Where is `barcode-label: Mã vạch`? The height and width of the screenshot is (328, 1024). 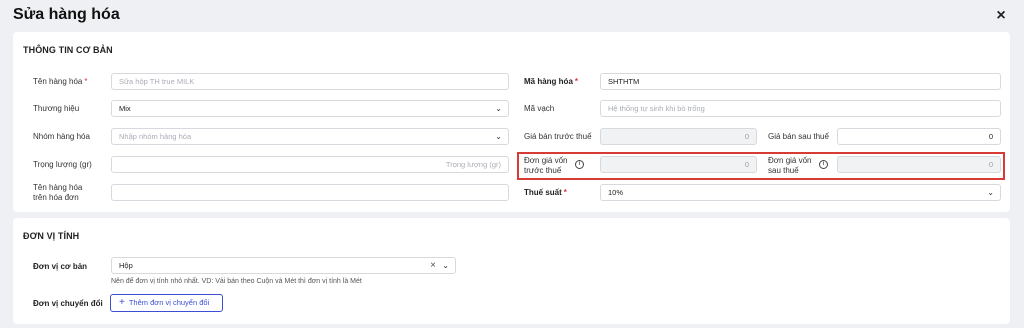
barcode-label: Mã vạch is located at coordinates (539, 108).